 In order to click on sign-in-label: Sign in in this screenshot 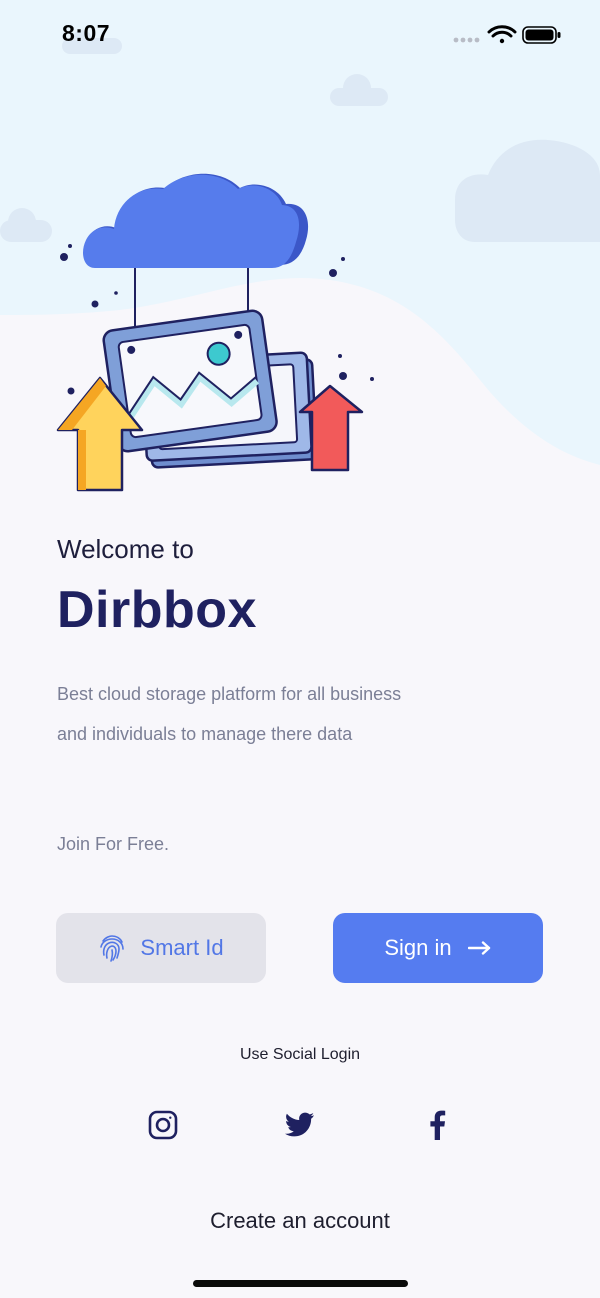, I will do `click(418, 947)`.